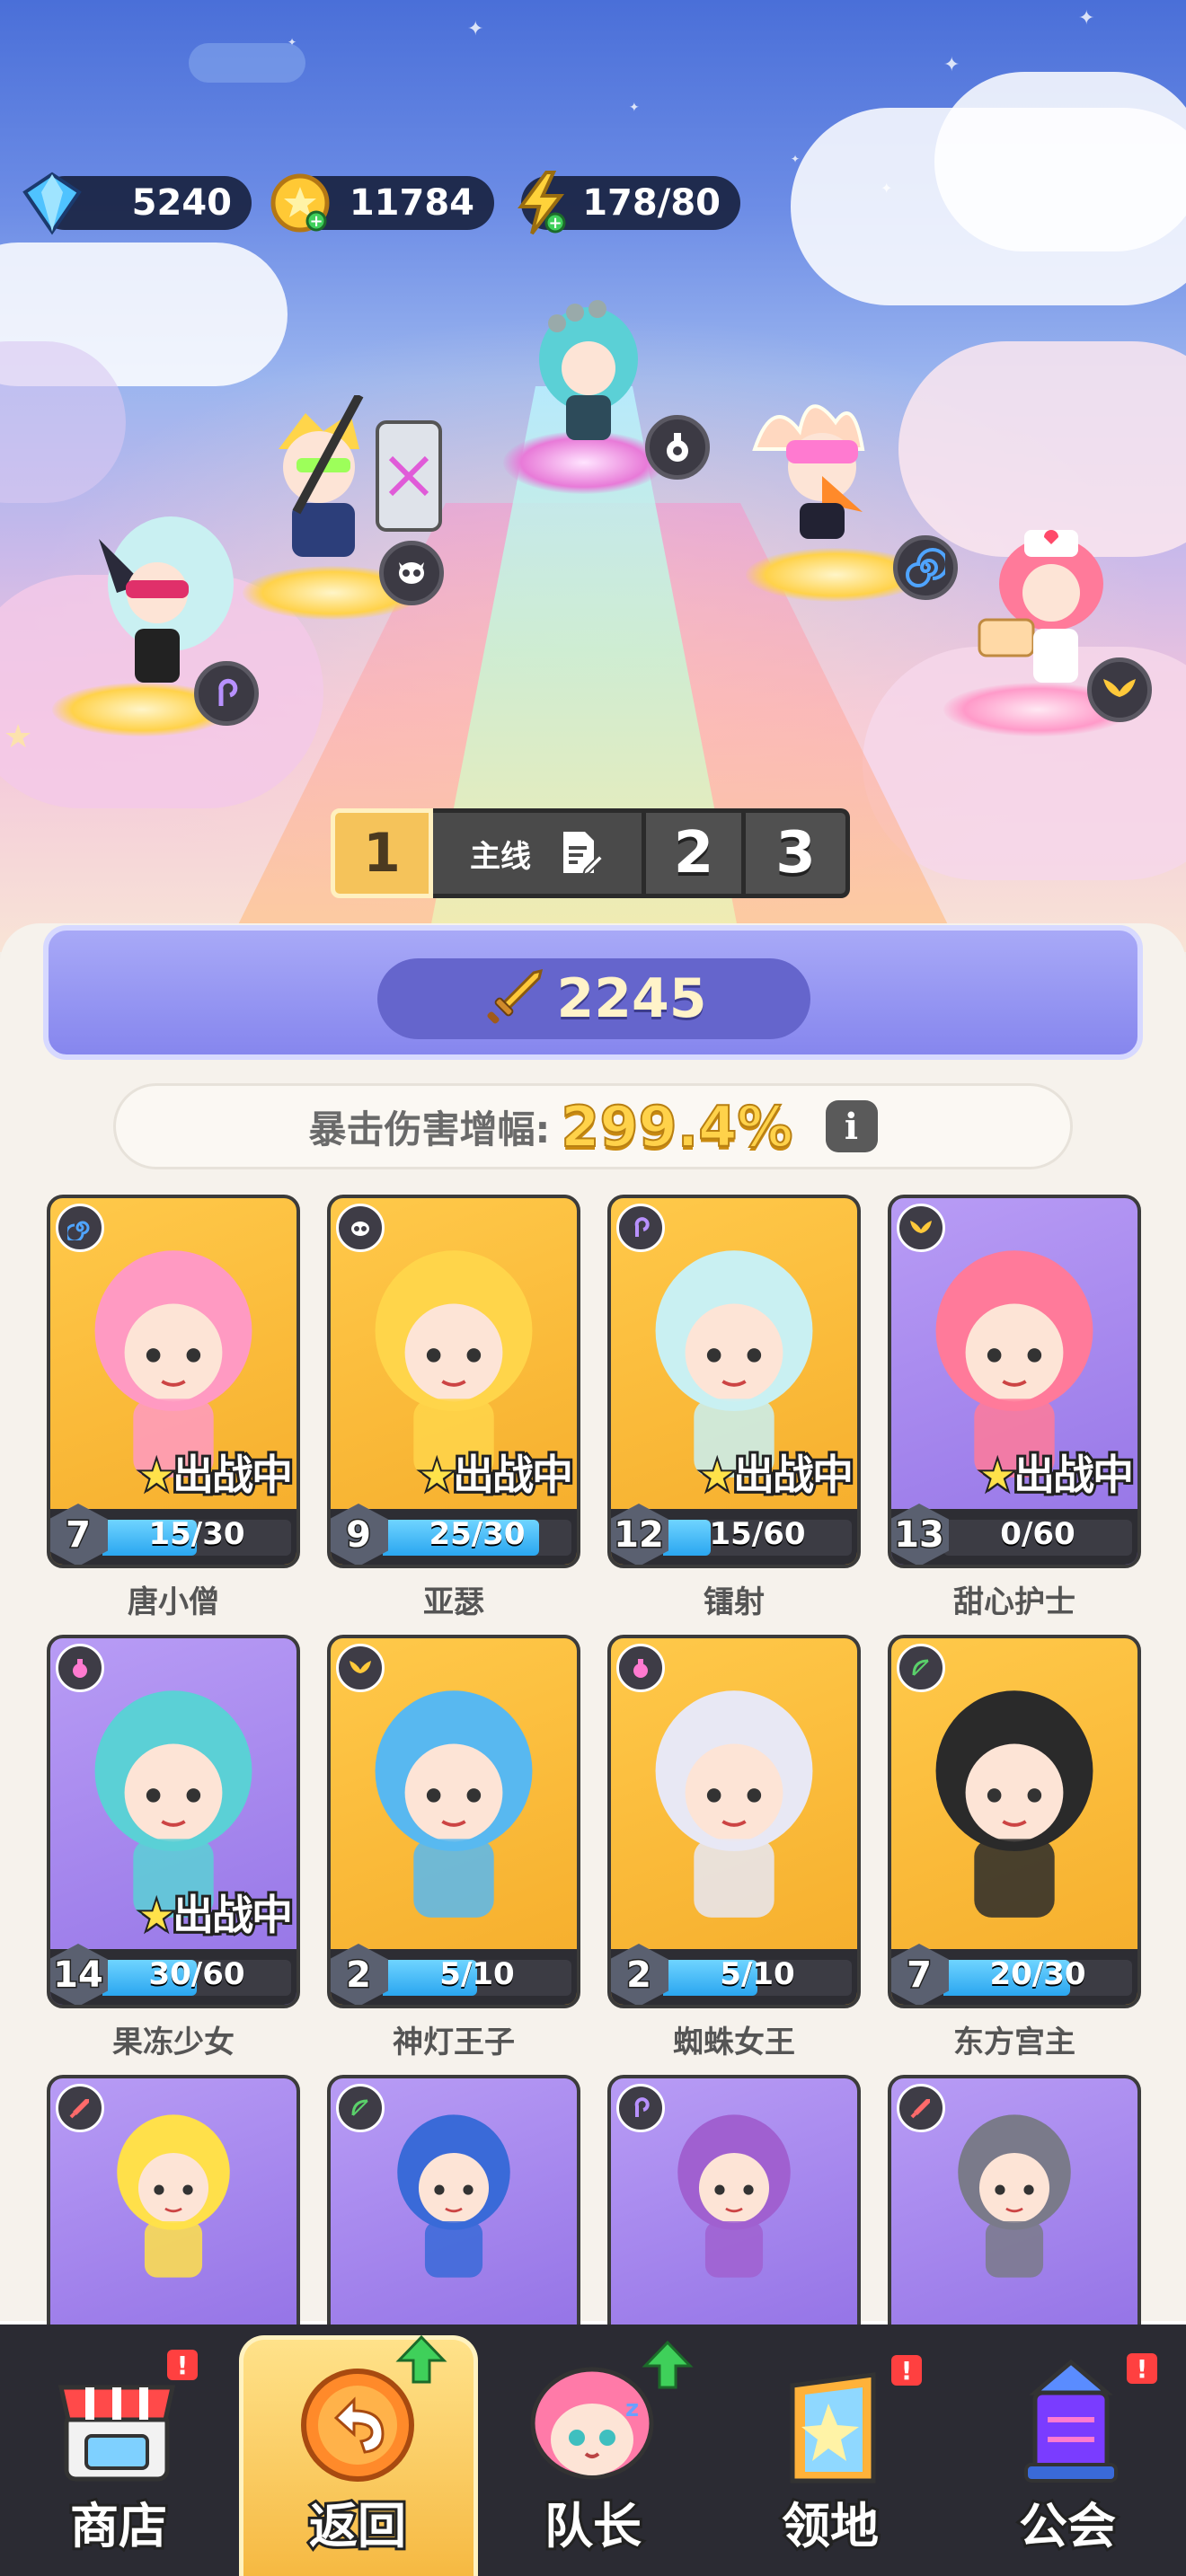 The width and height of the screenshot is (1186, 2576). What do you see at coordinates (632, 2408) in the screenshot?
I see `svg-text: z` at bounding box center [632, 2408].